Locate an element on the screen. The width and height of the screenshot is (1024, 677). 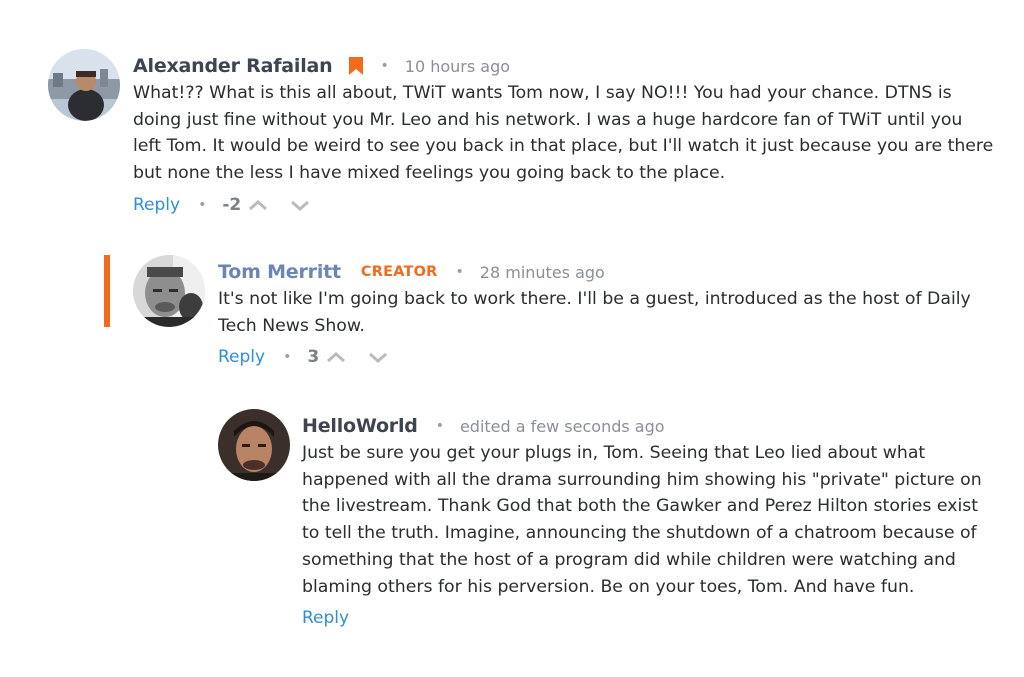
timestamp: 28 minutes ago is located at coordinates (542, 272).